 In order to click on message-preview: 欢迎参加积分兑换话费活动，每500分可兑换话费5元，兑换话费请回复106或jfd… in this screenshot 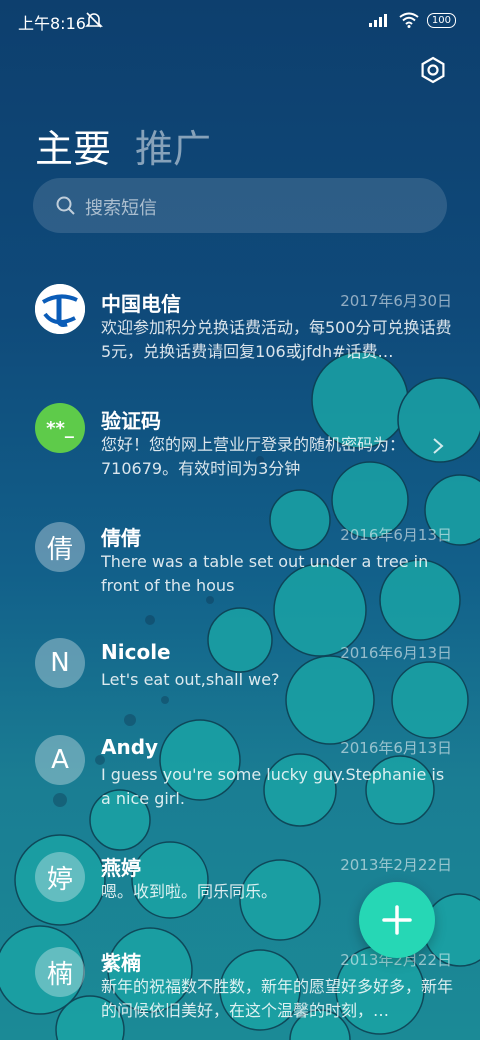, I will do `click(276, 339)`.